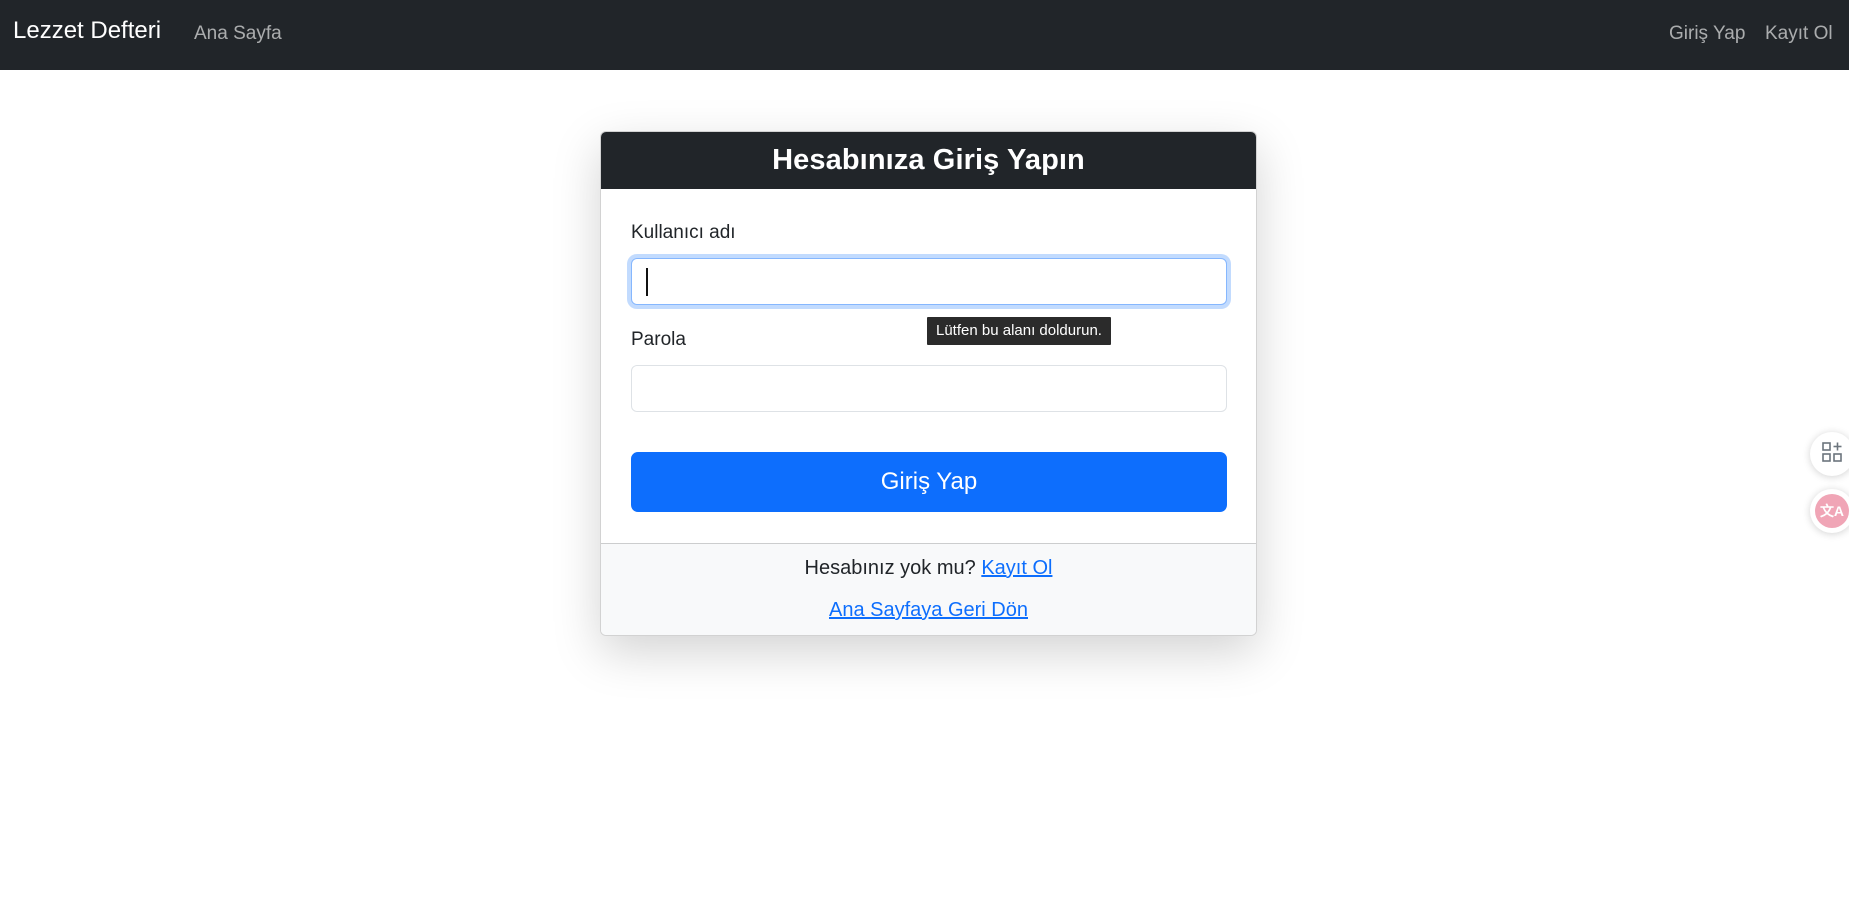  What do you see at coordinates (87, 31) in the screenshot?
I see `brand-link: Lezzet Defteri` at bounding box center [87, 31].